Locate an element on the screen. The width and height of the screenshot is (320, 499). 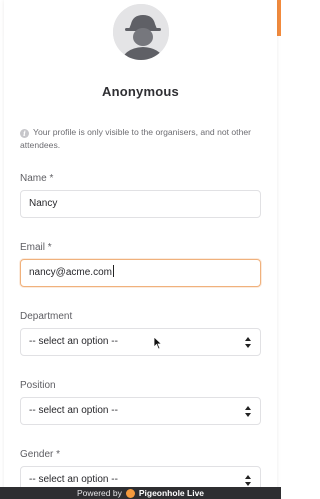
powered-by-footer: Powered by Pigeonhole Live is located at coordinates (140, 493).